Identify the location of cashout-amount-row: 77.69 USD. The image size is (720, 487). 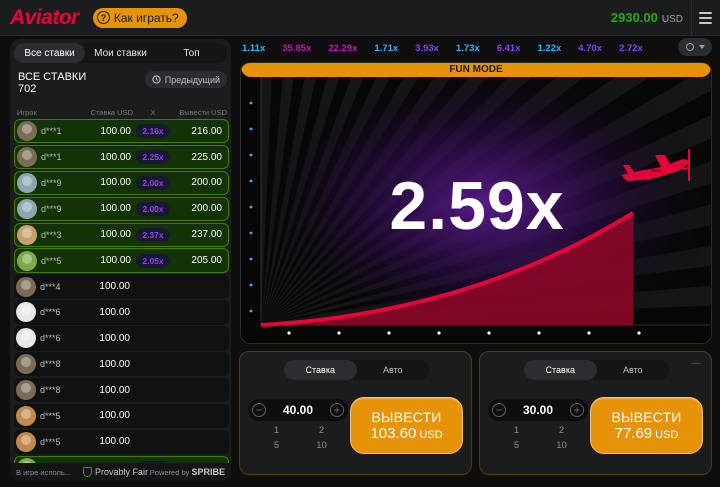
(647, 433).